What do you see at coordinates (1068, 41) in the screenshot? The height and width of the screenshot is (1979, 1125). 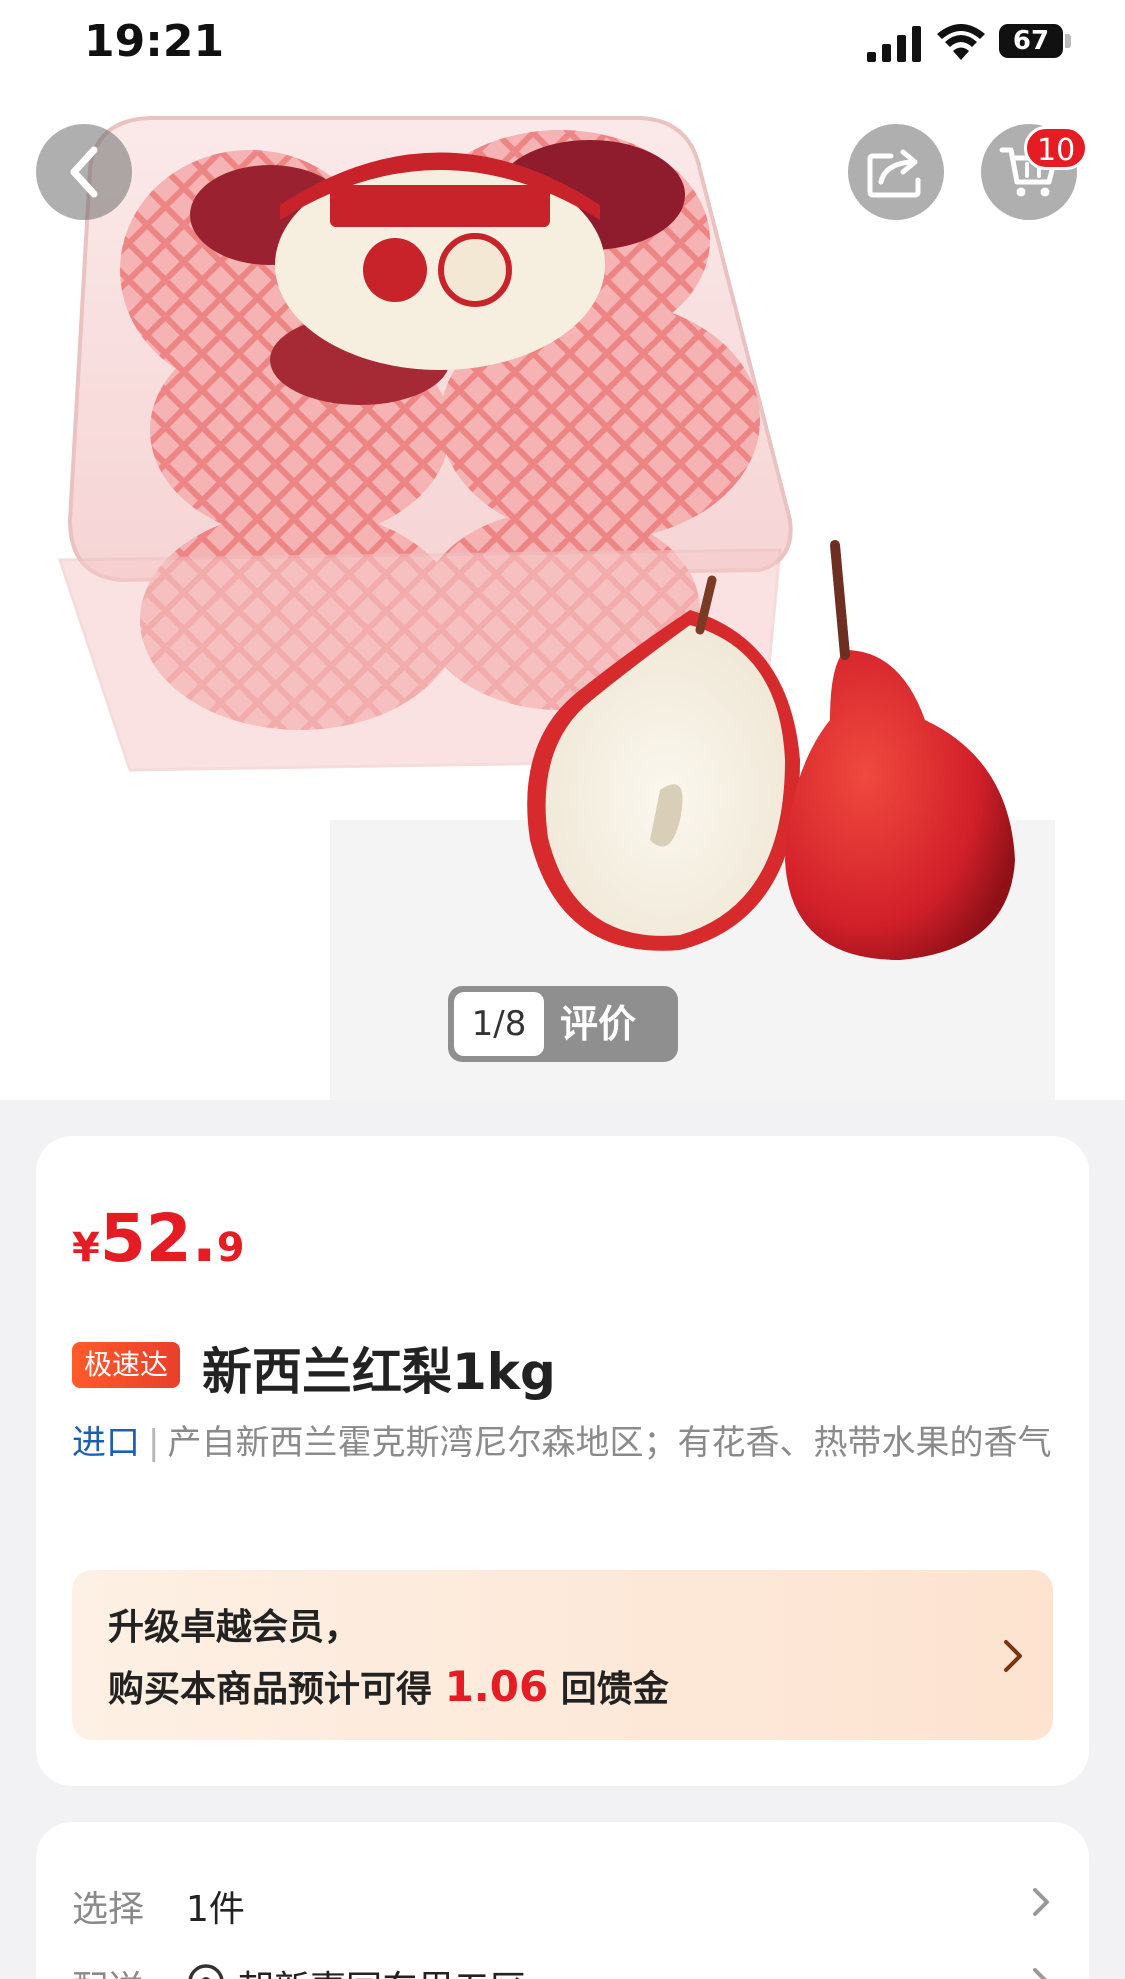 I see `battery-cap` at bounding box center [1068, 41].